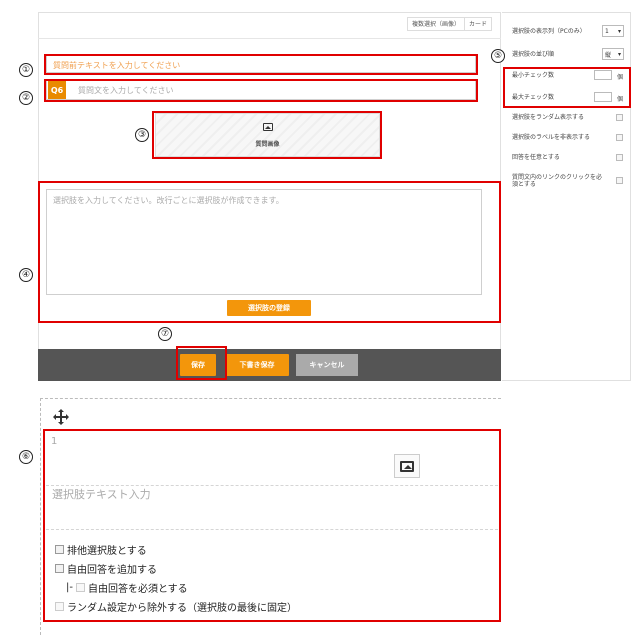 This screenshot has width=636, height=635. I want to click on require-link-click-checkbox, so click(619, 180).